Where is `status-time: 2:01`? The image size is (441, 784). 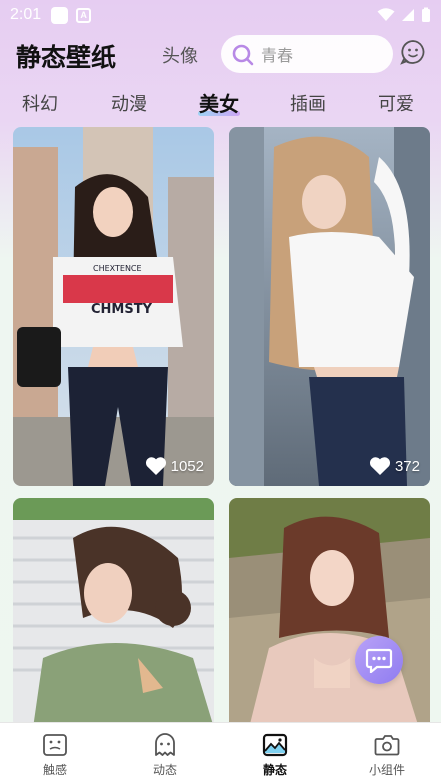
status-time: 2:01 is located at coordinates (26, 14).